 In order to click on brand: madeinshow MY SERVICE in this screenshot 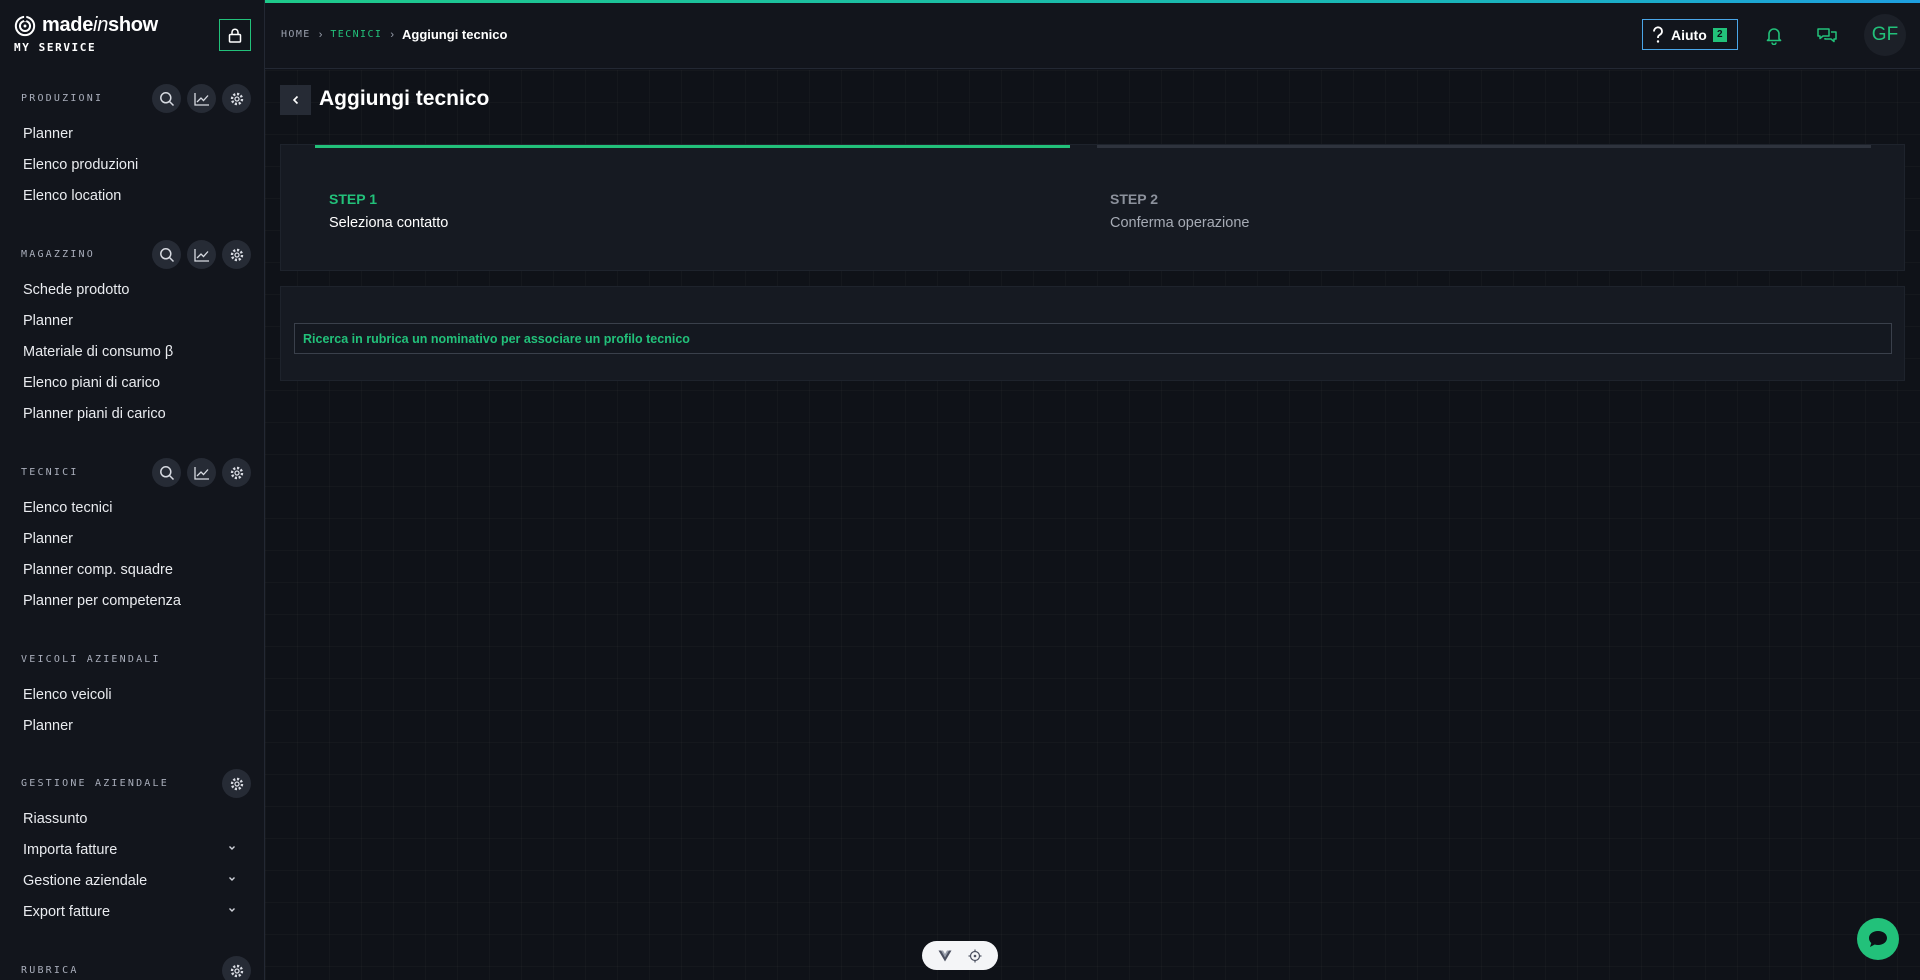, I will do `click(86, 34)`.